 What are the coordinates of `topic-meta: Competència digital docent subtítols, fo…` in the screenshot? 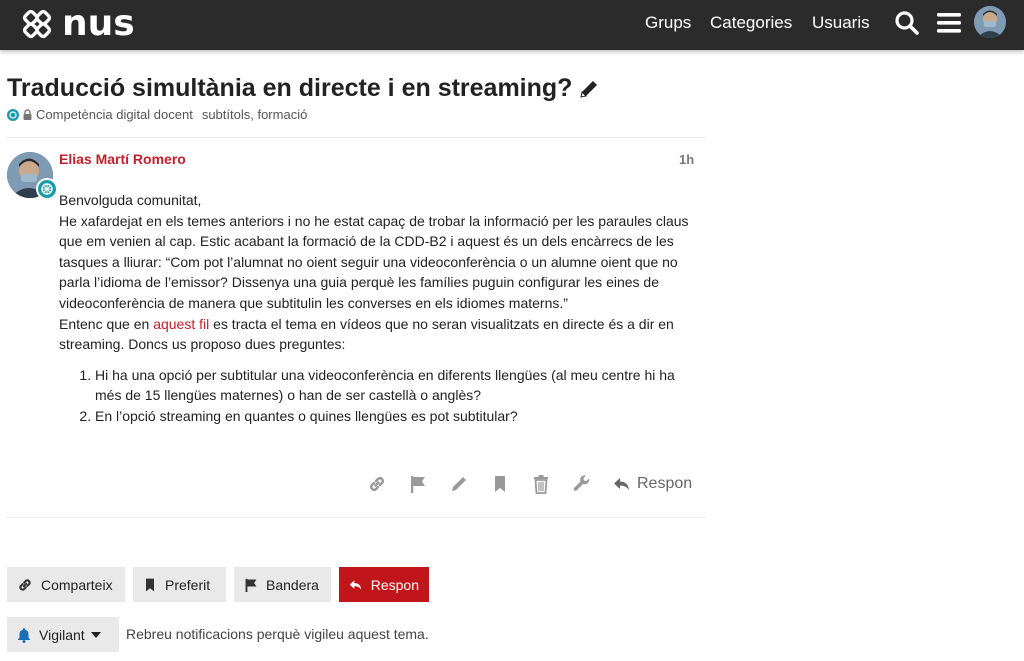 It's located at (157, 114).